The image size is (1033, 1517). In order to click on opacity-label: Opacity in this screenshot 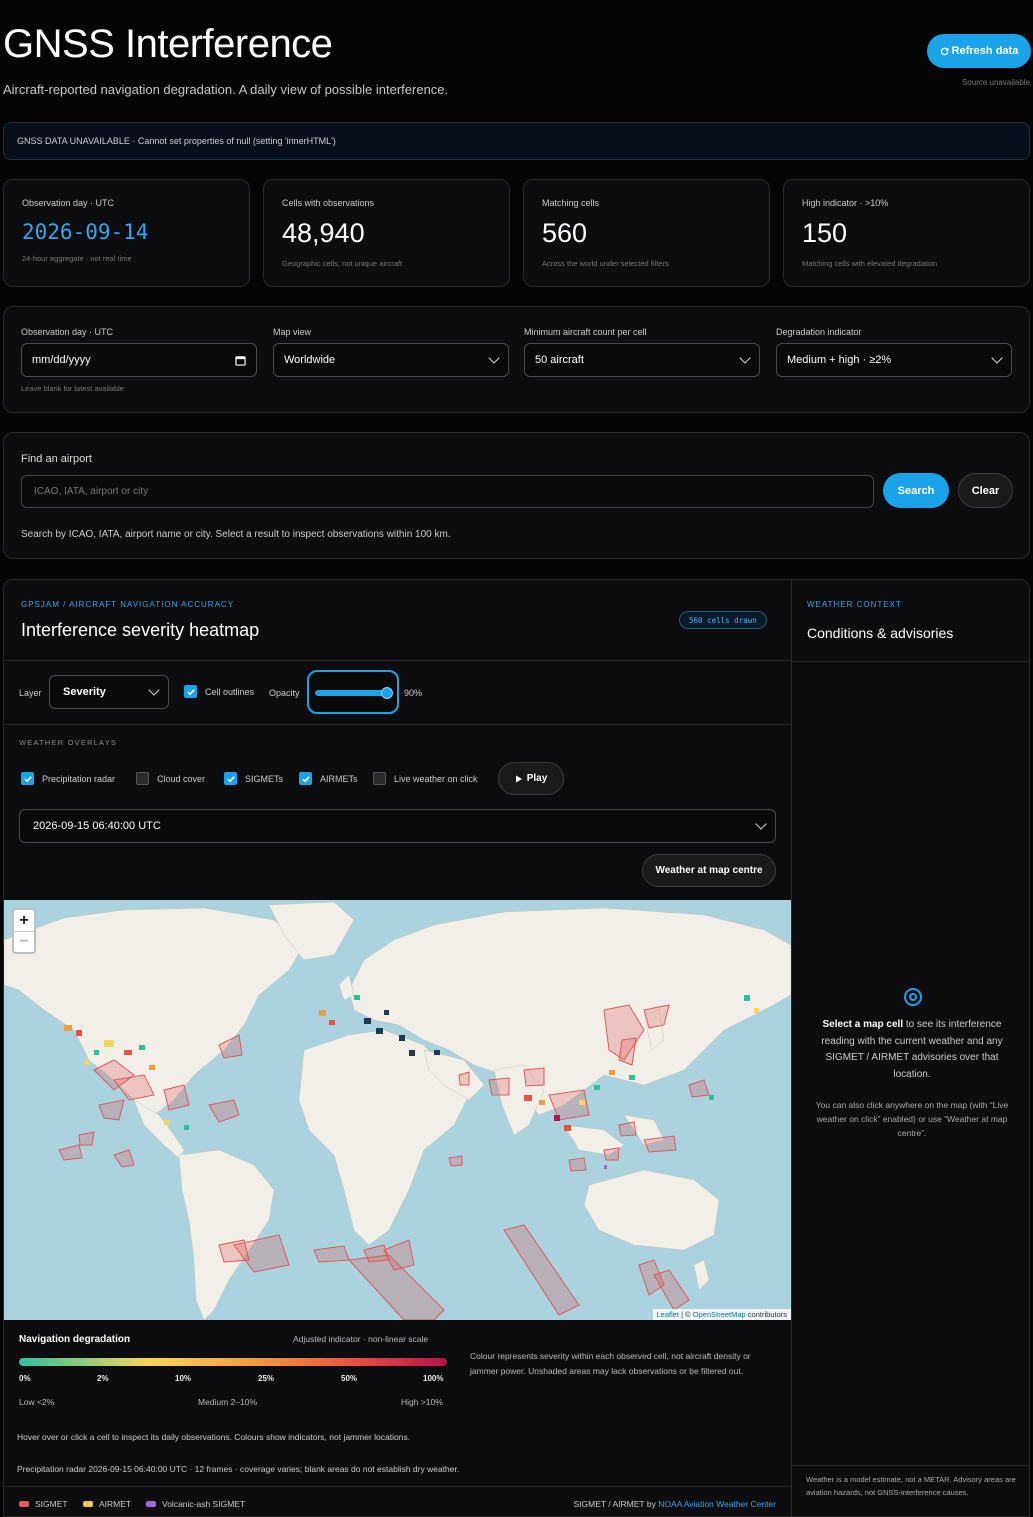, I will do `click(284, 693)`.